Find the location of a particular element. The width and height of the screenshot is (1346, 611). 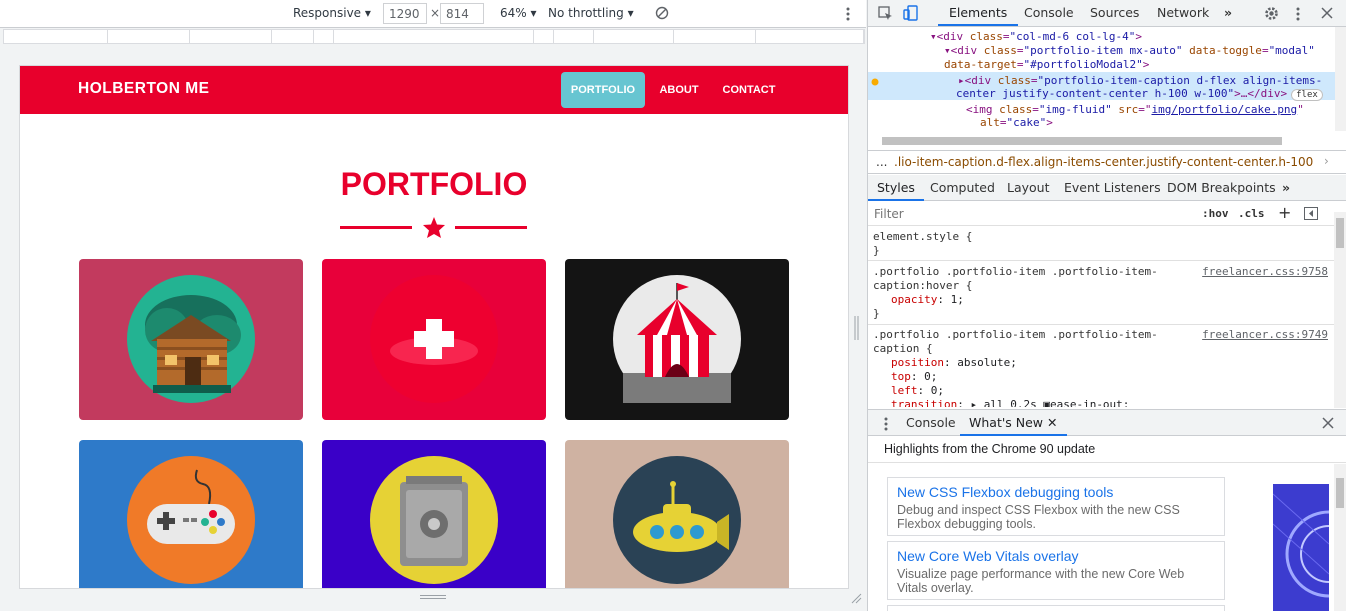

throttling-label: No throttling is located at coordinates (586, 13).